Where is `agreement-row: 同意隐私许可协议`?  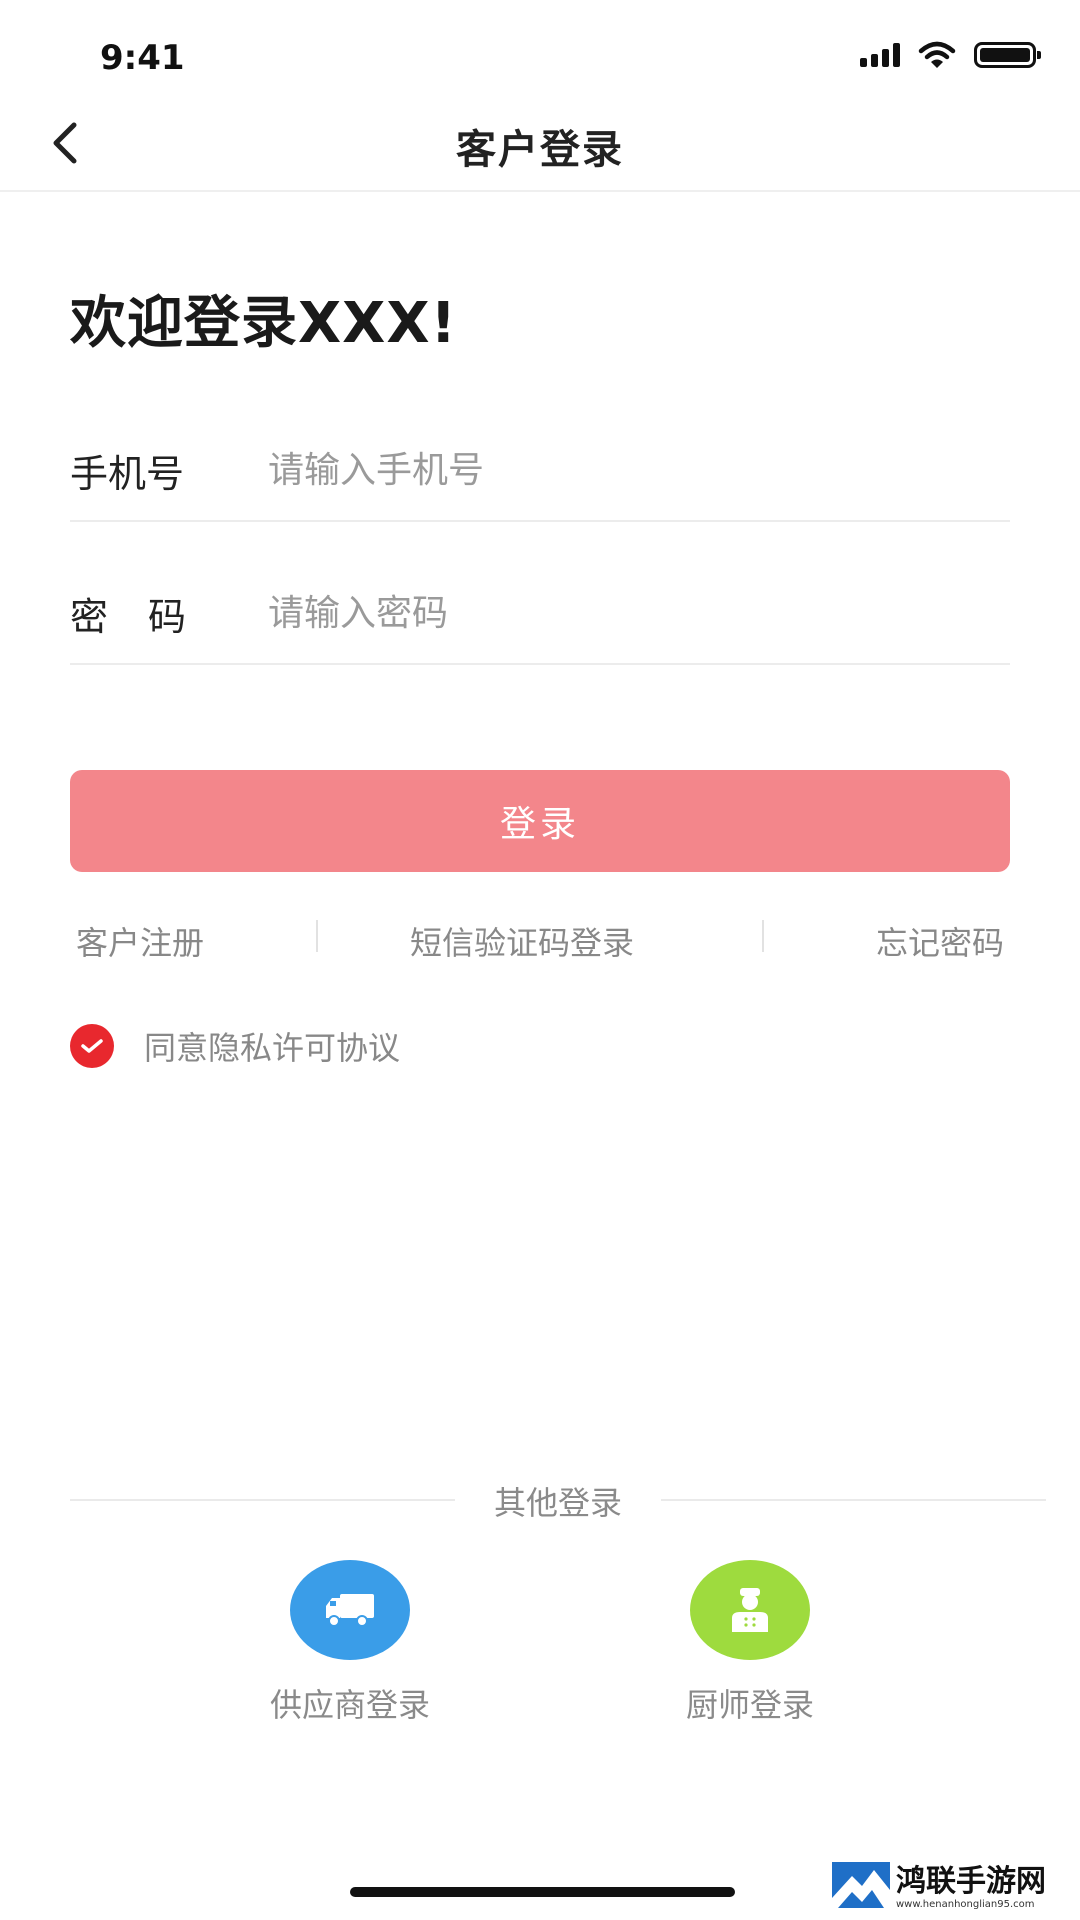 agreement-row: 同意隐私许可协议 is located at coordinates (235, 1046).